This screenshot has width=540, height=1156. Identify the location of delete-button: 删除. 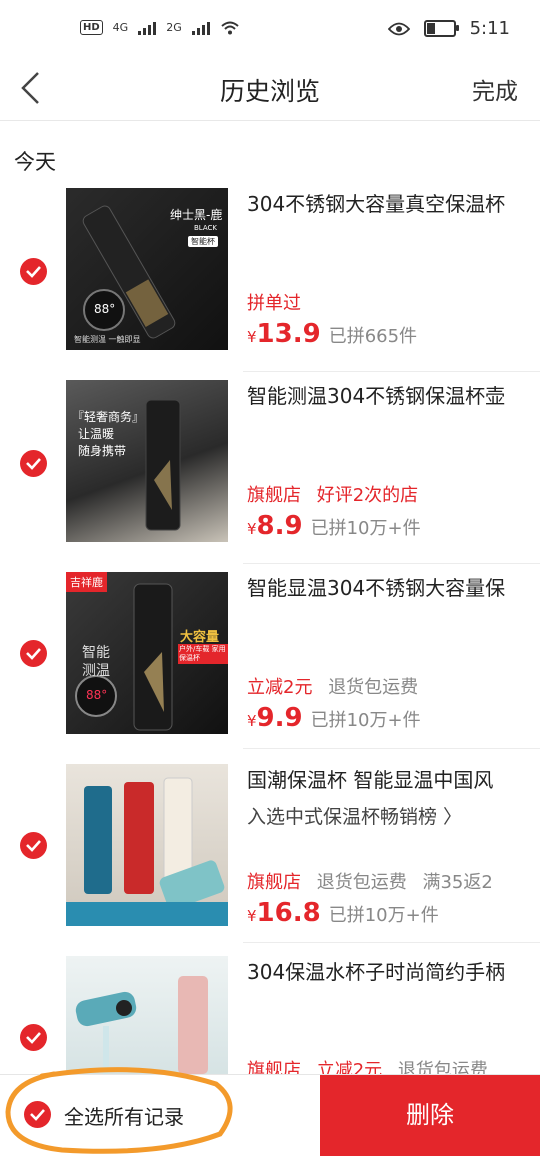
(430, 1115).